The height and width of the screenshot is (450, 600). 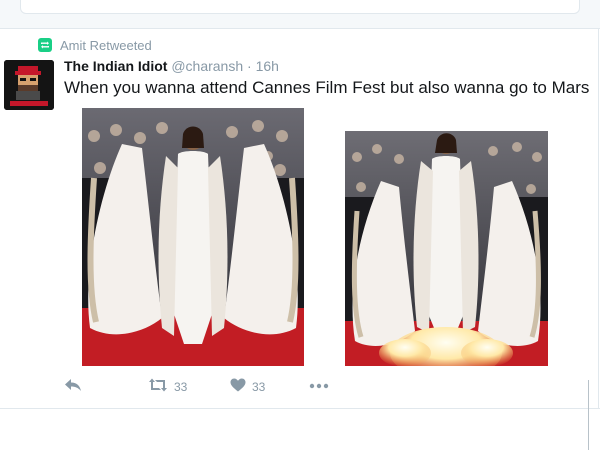 What do you see at coordinates (106, 45) in the screenshot?
I see `retweet-label: Amit Retweeted` at bounding box center [106, 45].